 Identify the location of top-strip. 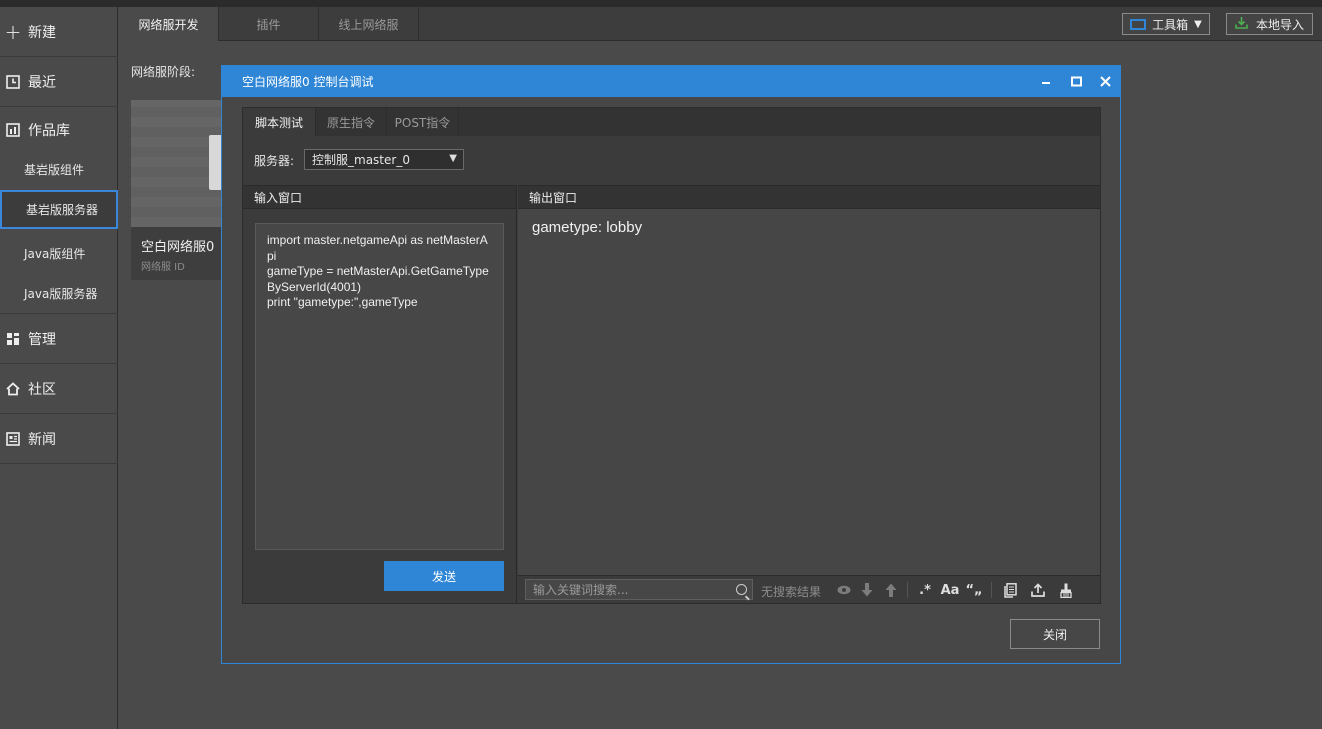
(661, 3).